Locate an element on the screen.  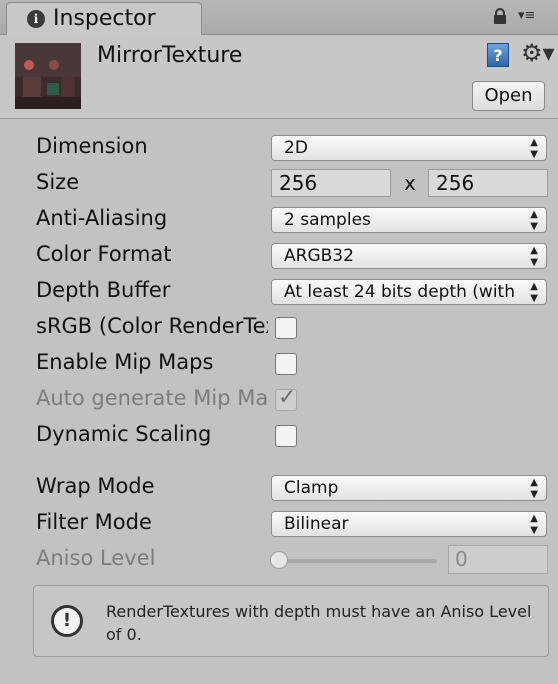
open-button: Open is located at coordinates (508, 96).